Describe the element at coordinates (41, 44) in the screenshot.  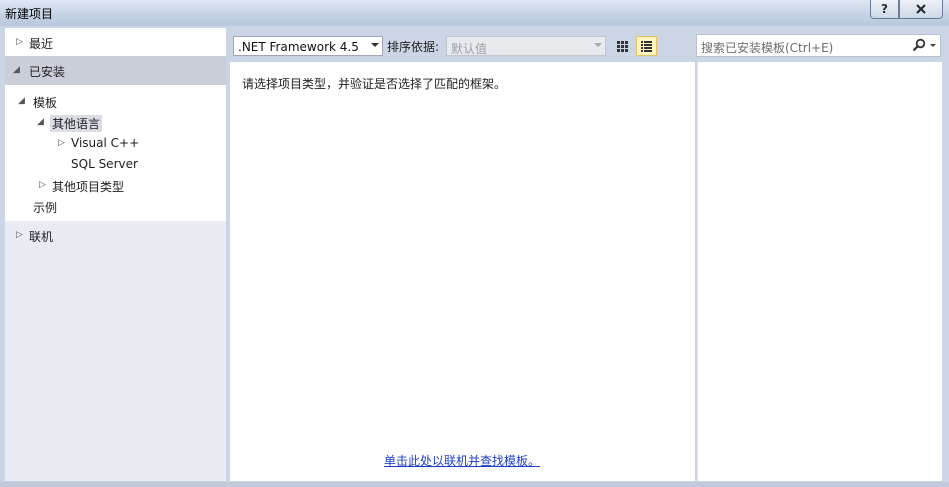
I see `tree-item-label: 最近` at that location.